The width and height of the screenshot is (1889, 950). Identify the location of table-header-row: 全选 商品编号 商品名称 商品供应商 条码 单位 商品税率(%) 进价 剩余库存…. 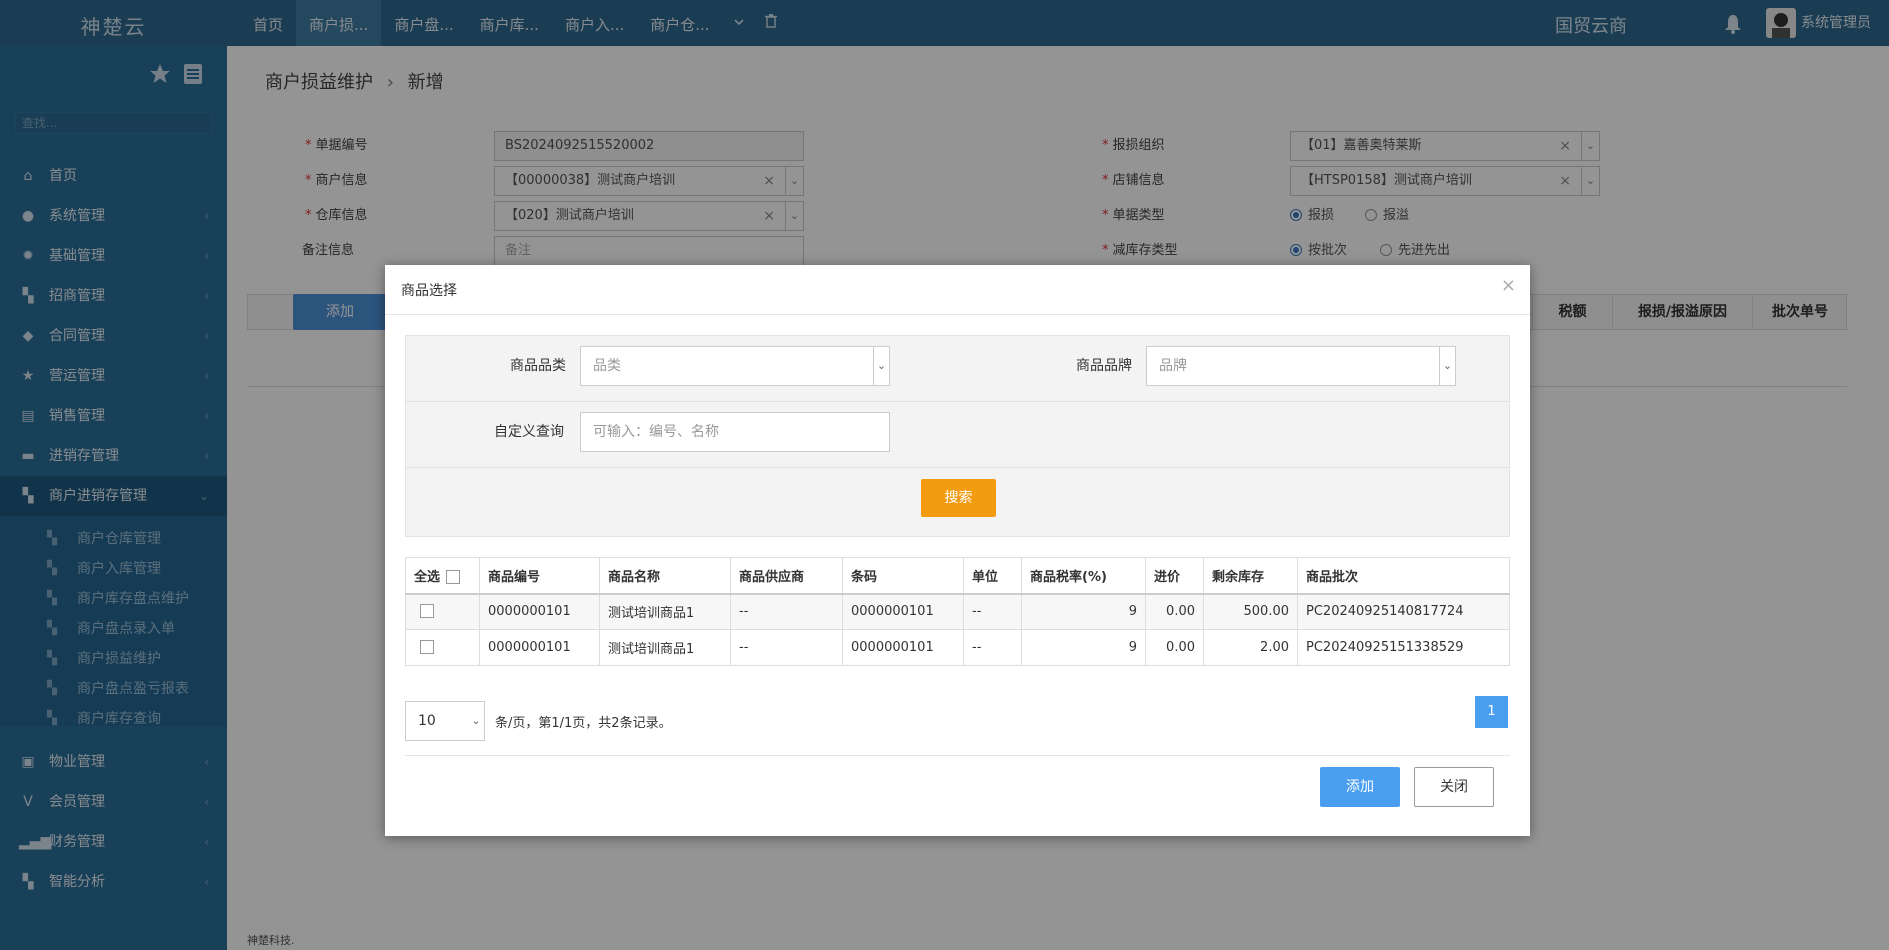
(957, 576).